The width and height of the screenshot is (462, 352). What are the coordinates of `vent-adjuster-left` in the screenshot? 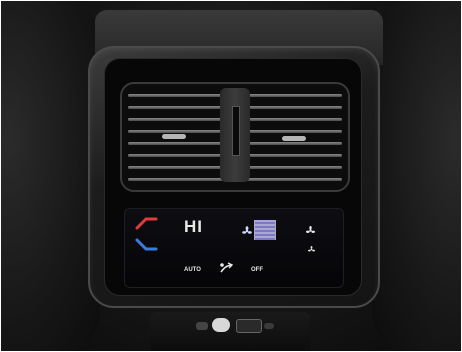 It's located at (174, 136).